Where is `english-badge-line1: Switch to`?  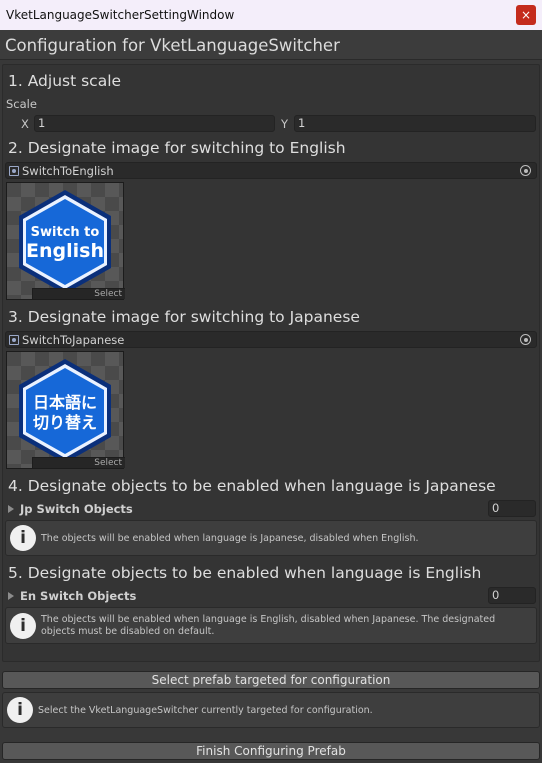 english-badge-line1: Switch to is located at coordinates (65, 232).